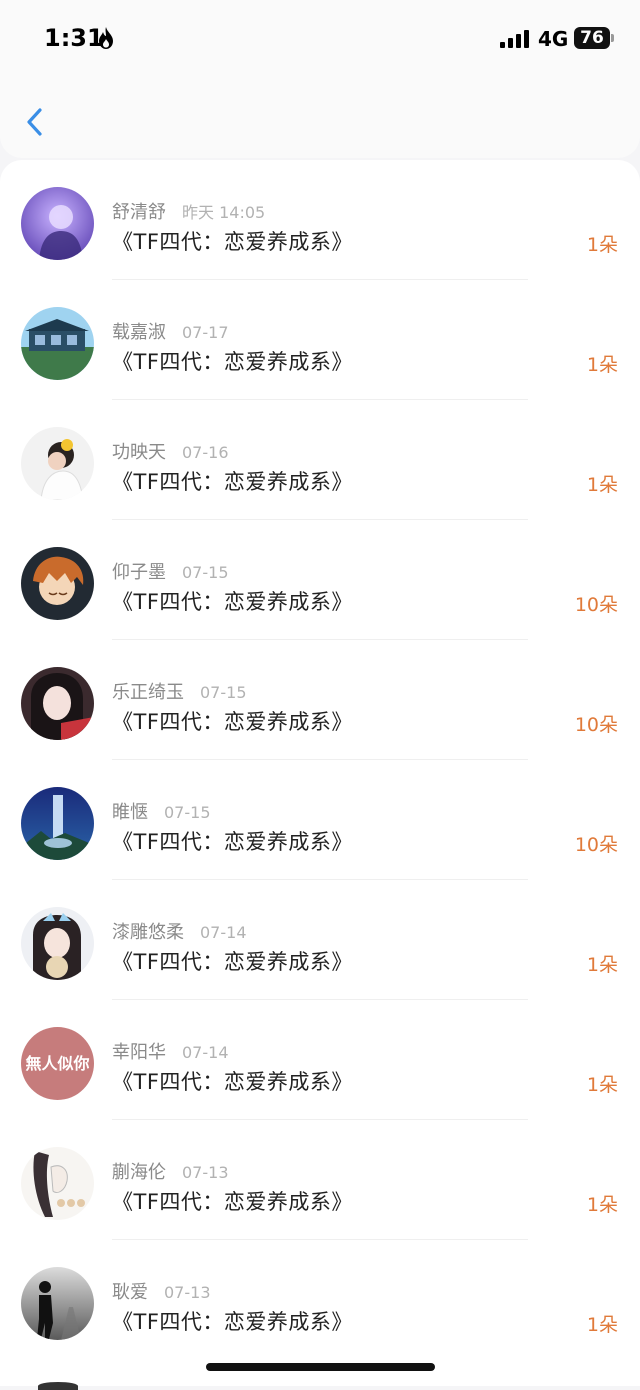  I want to click on username: 蒯海伦, so click(139, 1172).